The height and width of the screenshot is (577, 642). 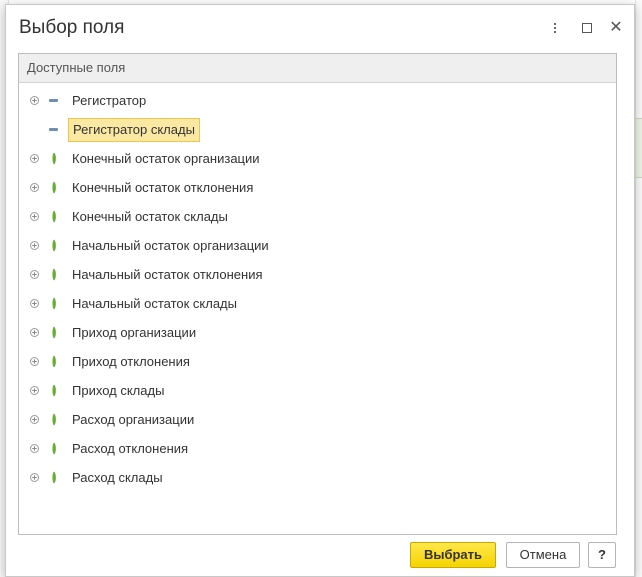 I want to click on help-button: ?, so click(x=602, y=555).